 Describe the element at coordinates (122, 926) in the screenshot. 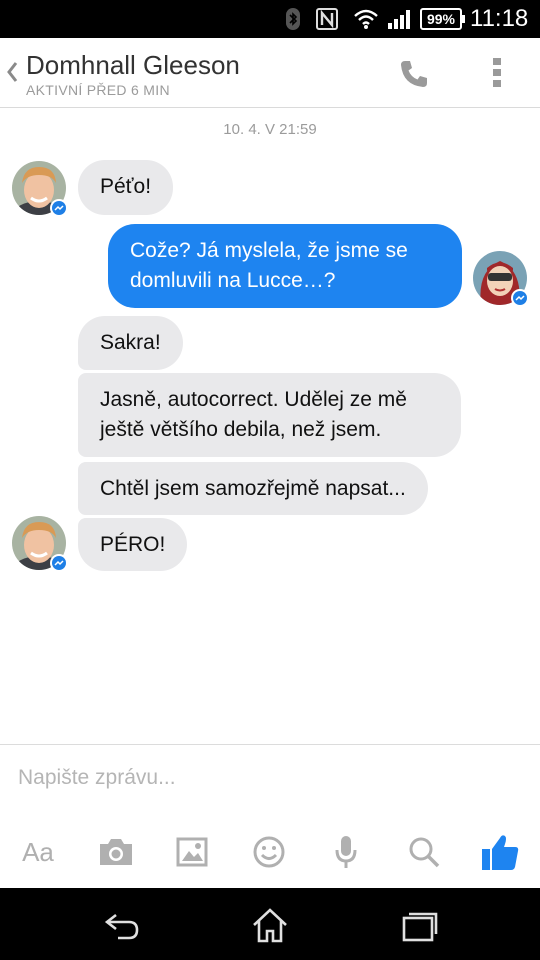

I see `back-icon` at that location.